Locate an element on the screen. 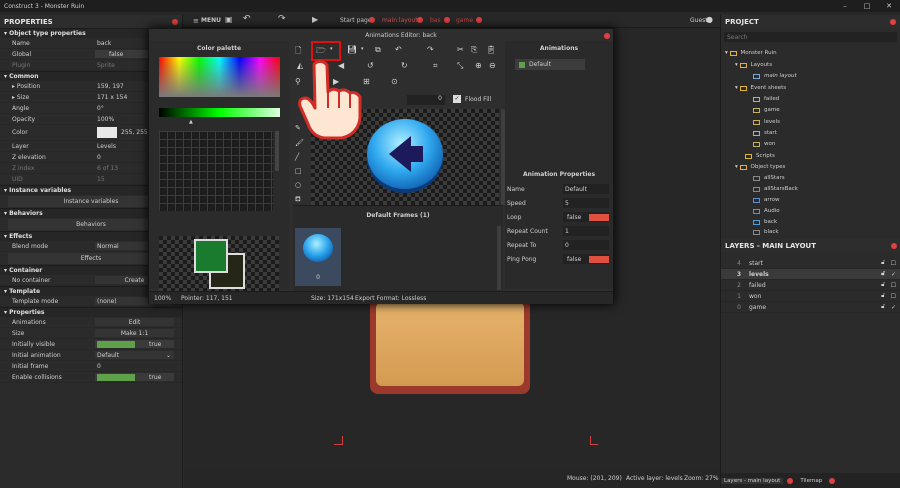 Image resolution: width=900 pixels, height=488 pixels. tab-main-layout: main layout is located at coordinates (400, 20).